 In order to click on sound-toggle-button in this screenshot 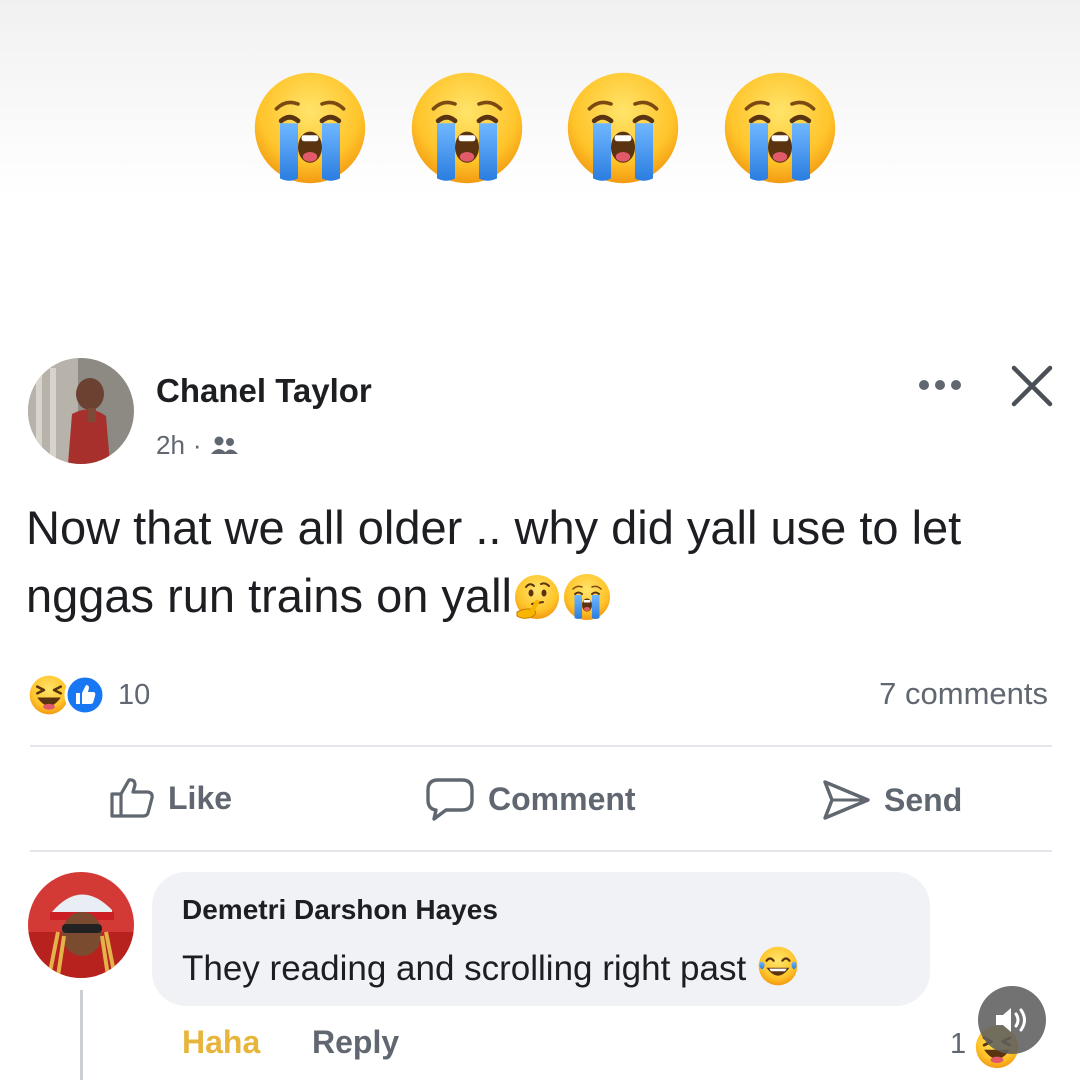, I will do `click(1012, 1020)`.